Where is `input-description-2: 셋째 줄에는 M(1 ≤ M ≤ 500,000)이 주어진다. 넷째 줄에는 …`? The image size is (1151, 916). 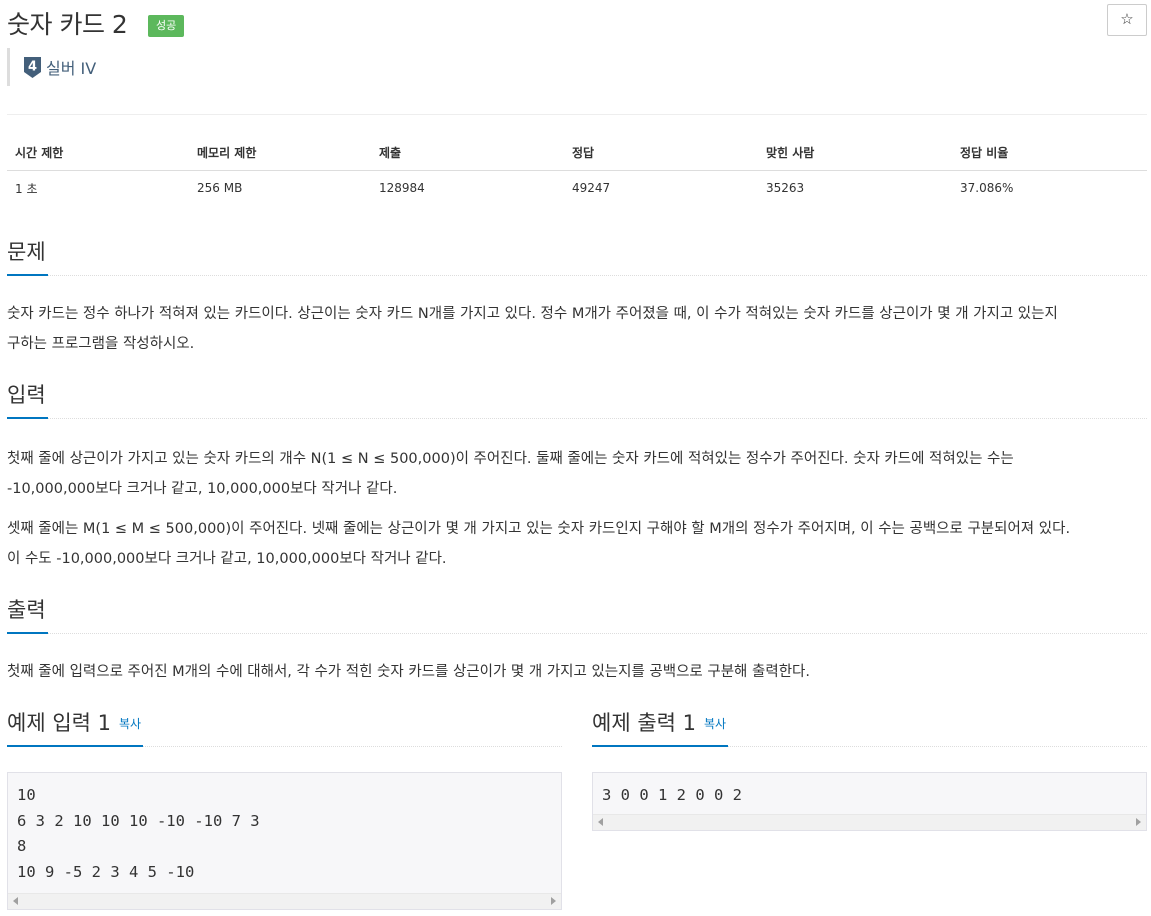 input-description-2: 셋째 줄에는 M(1 ≤ M ≤ 500,000)이 주어진다. 넷째 줄에는 … is located at coordinates (577, 544).